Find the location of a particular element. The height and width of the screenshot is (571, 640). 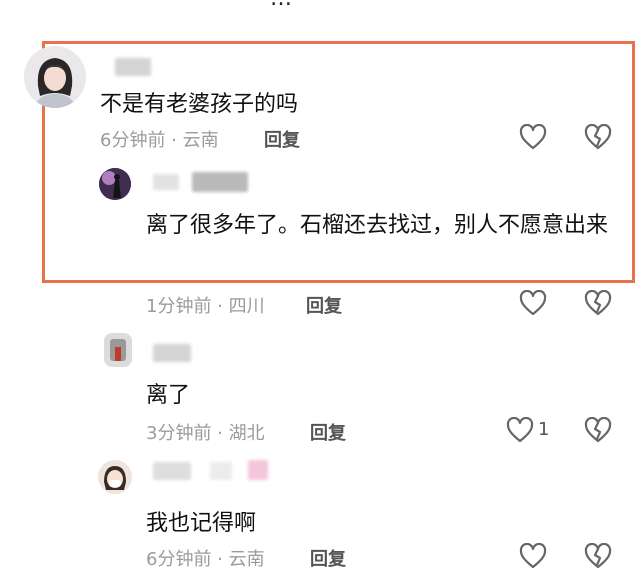

comment-text: 不是有老婆孩子的吗 is located at coordinates (199, 104).